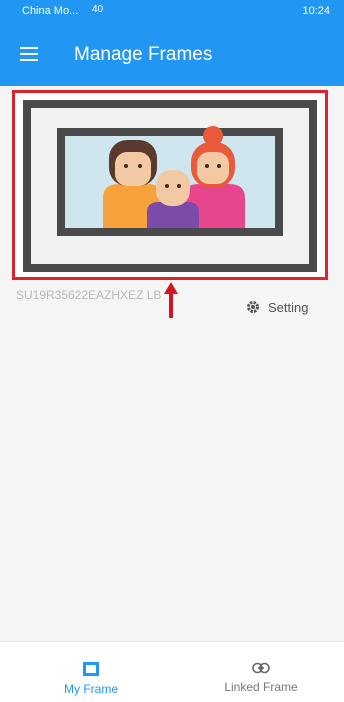  Describe the element at coordinates (261, 668) in the screenshot. I see `link-icon` at that location.